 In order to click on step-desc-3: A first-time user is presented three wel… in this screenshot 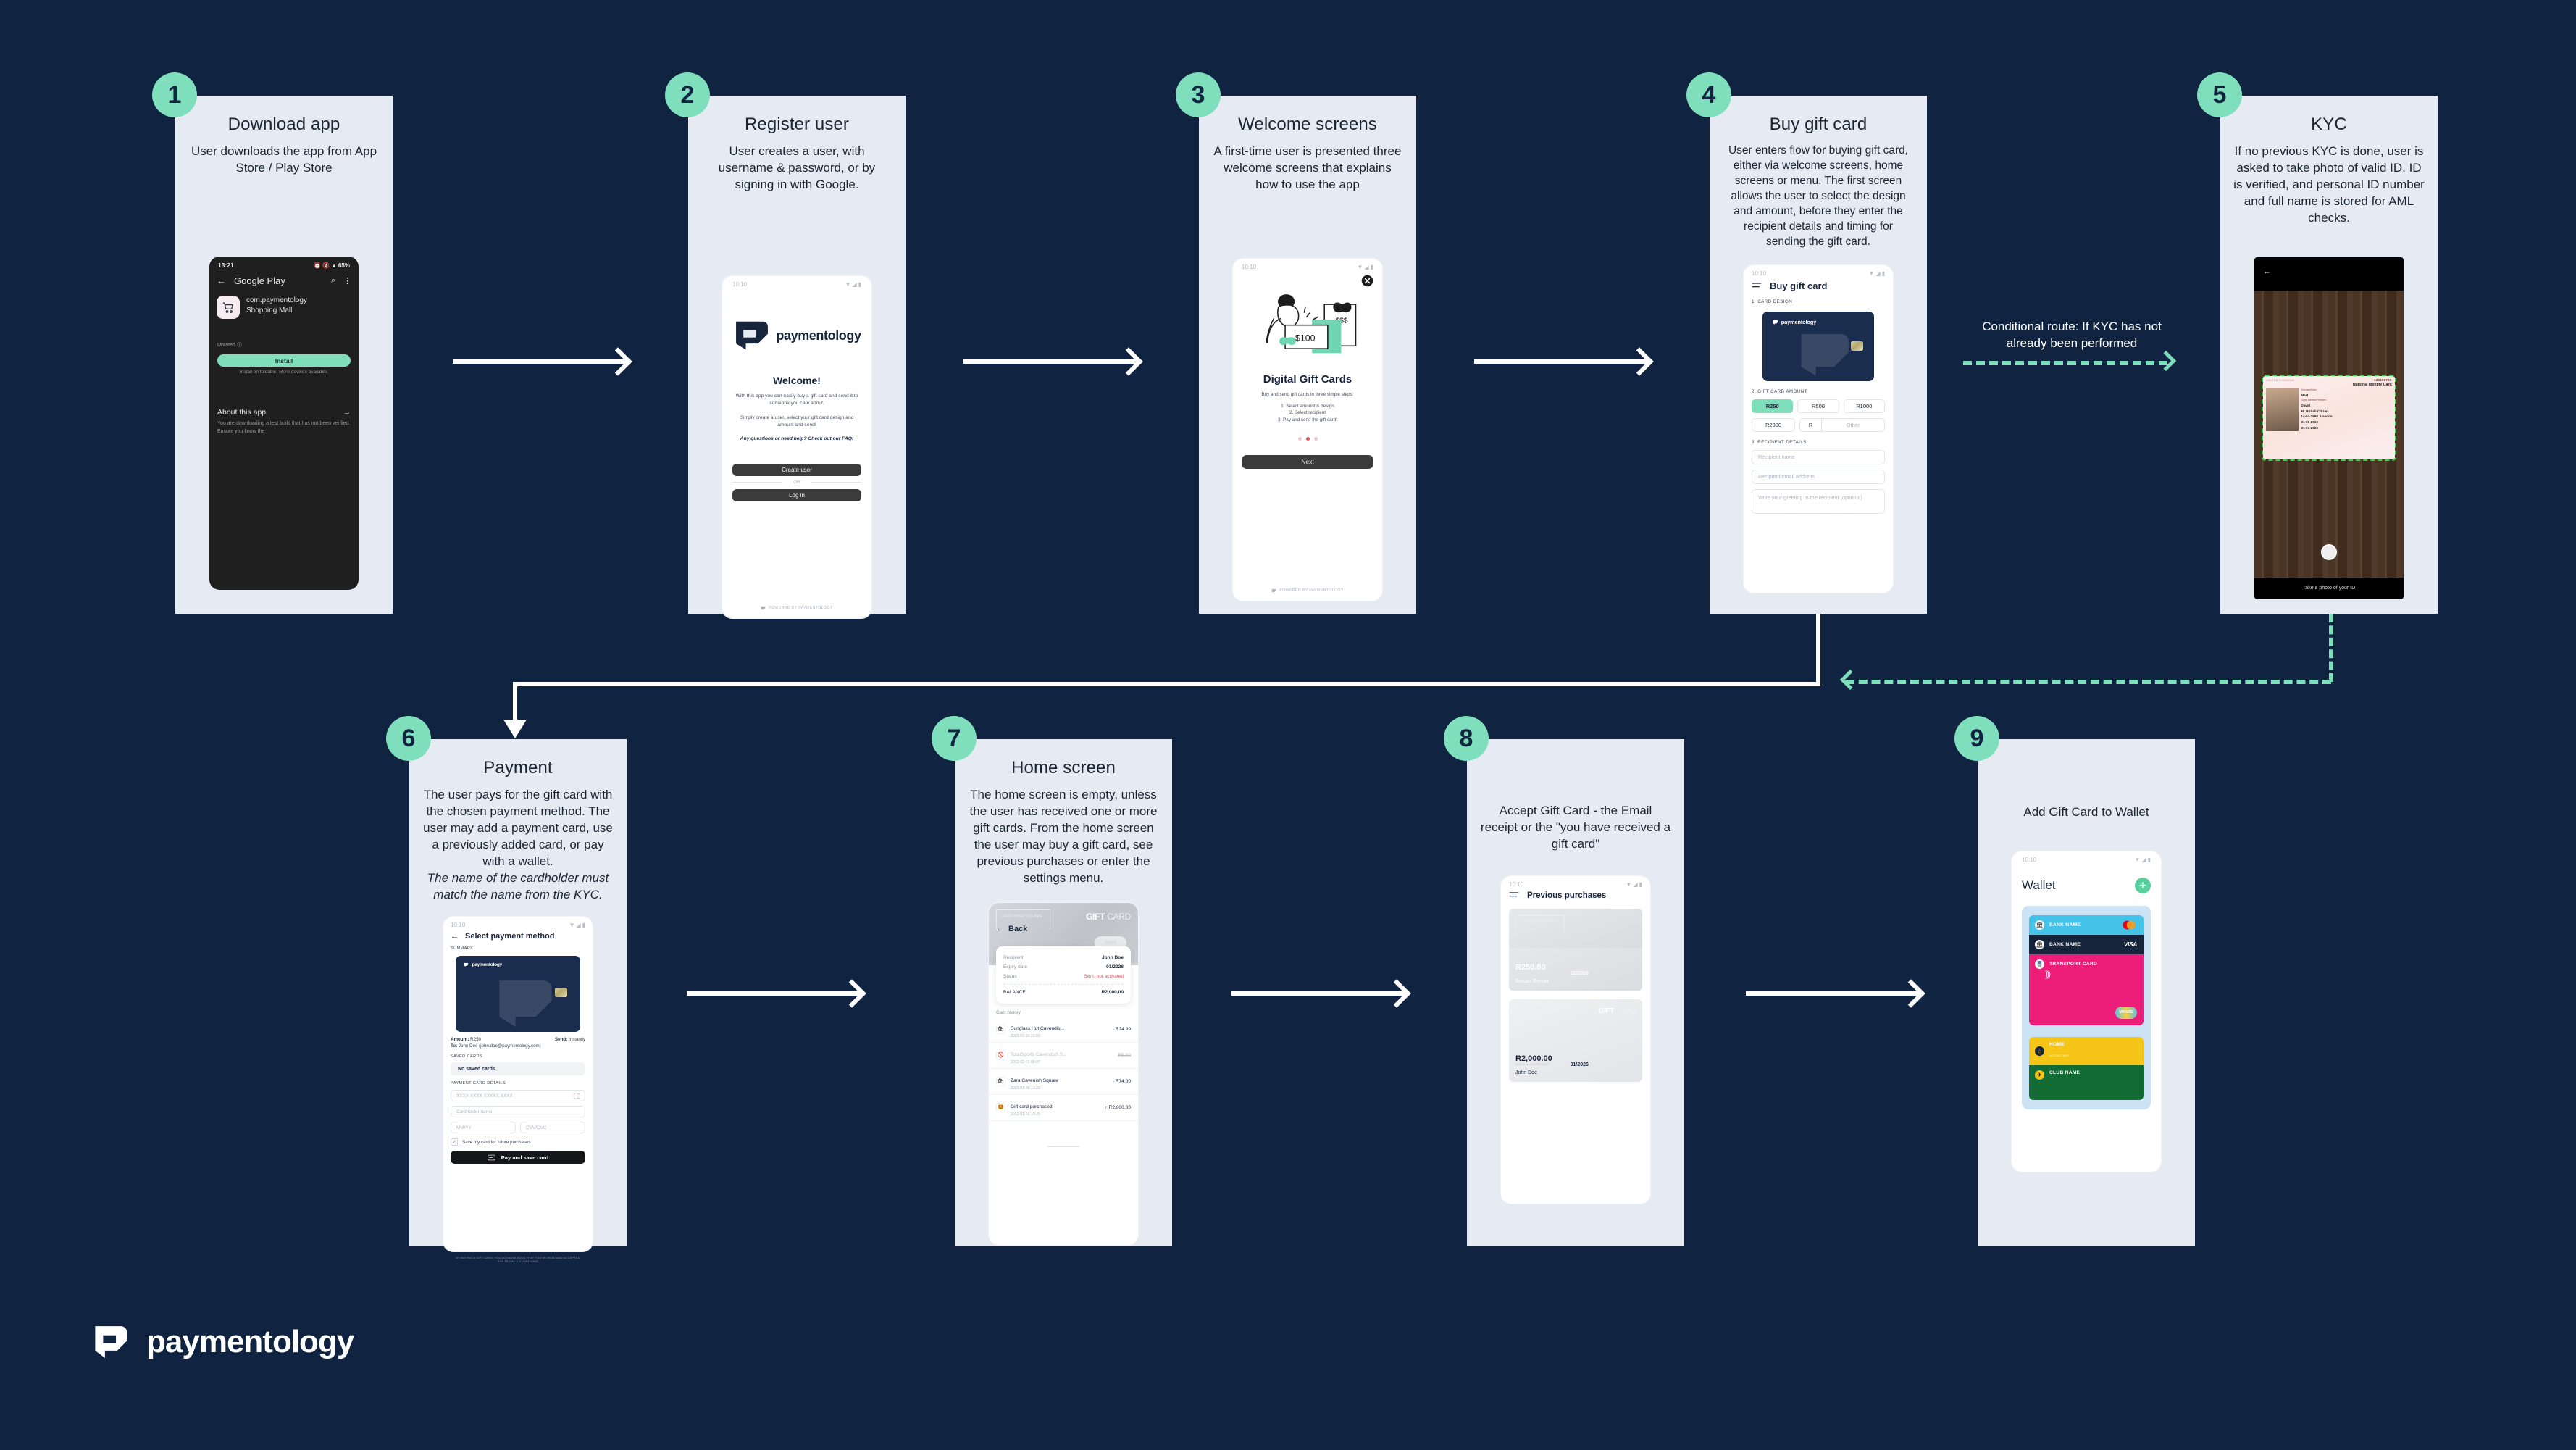, I will do `click(1307, 167)`.